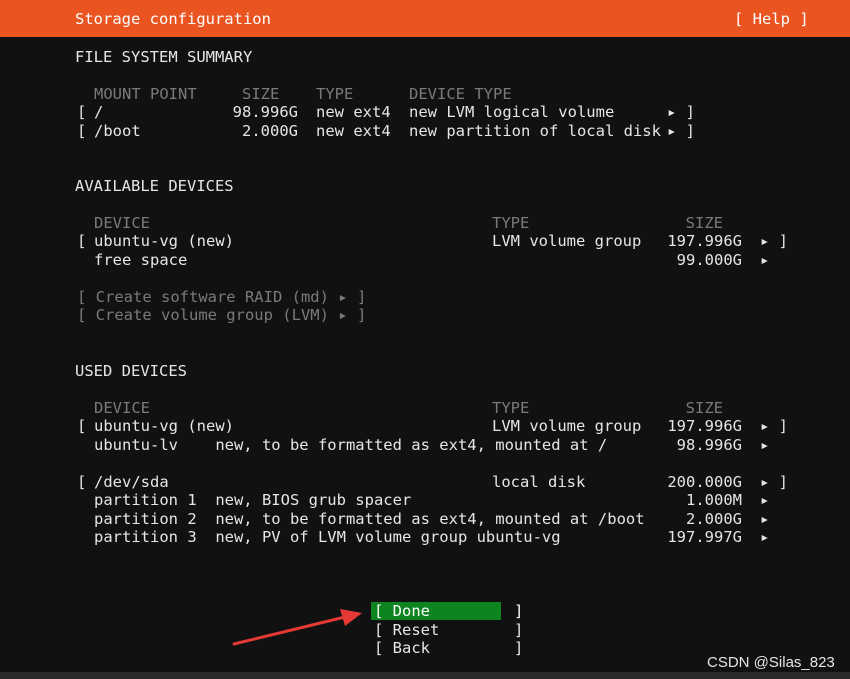 The width and height of the screenshot is (850, 679). I want to click on bottom-edge, so click(425, 675).